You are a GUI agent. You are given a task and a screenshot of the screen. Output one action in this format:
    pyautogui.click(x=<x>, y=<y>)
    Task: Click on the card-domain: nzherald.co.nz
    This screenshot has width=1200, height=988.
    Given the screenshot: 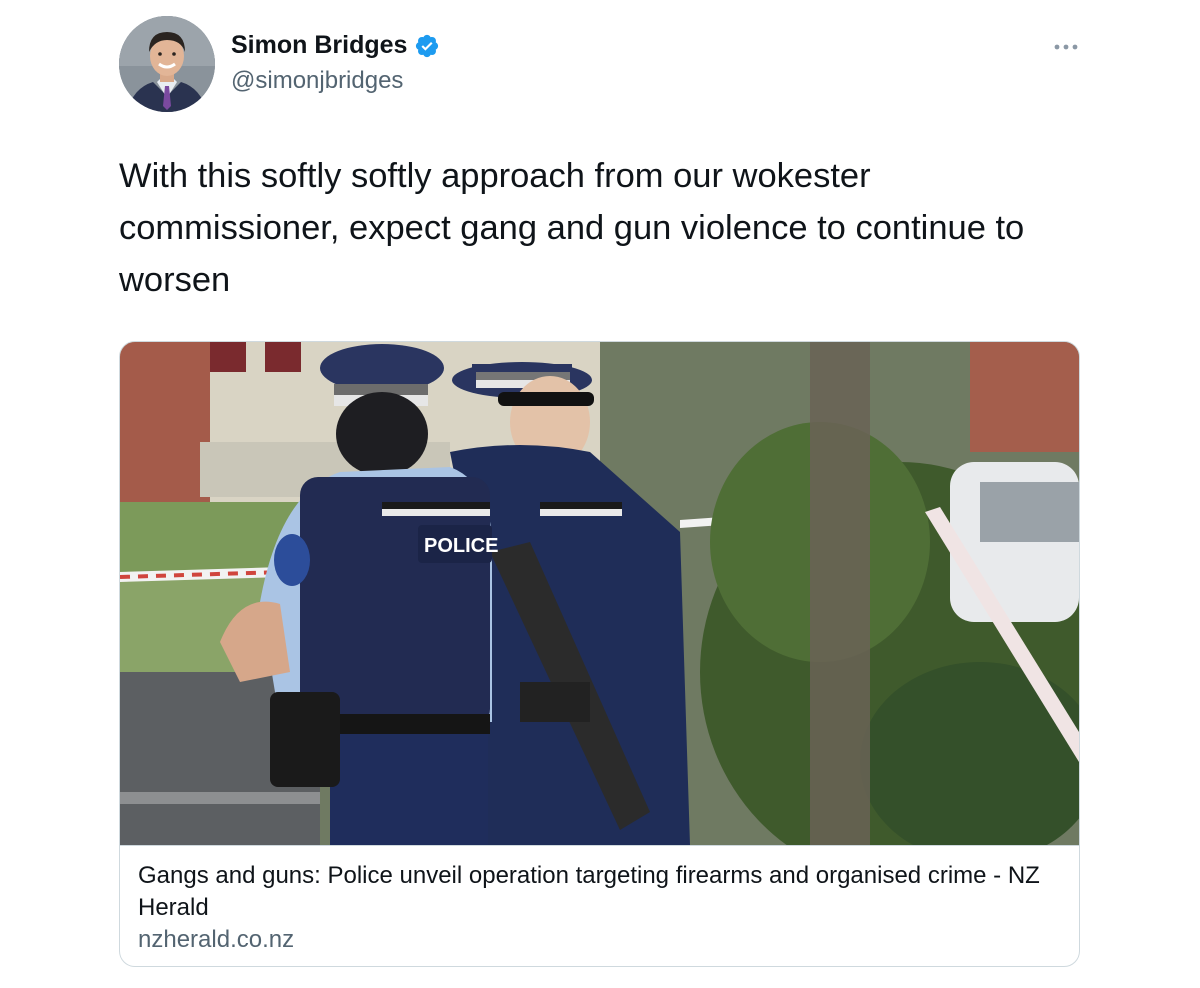 What is the action you would take?
    pyautogui.click(x=216, y=940)
    